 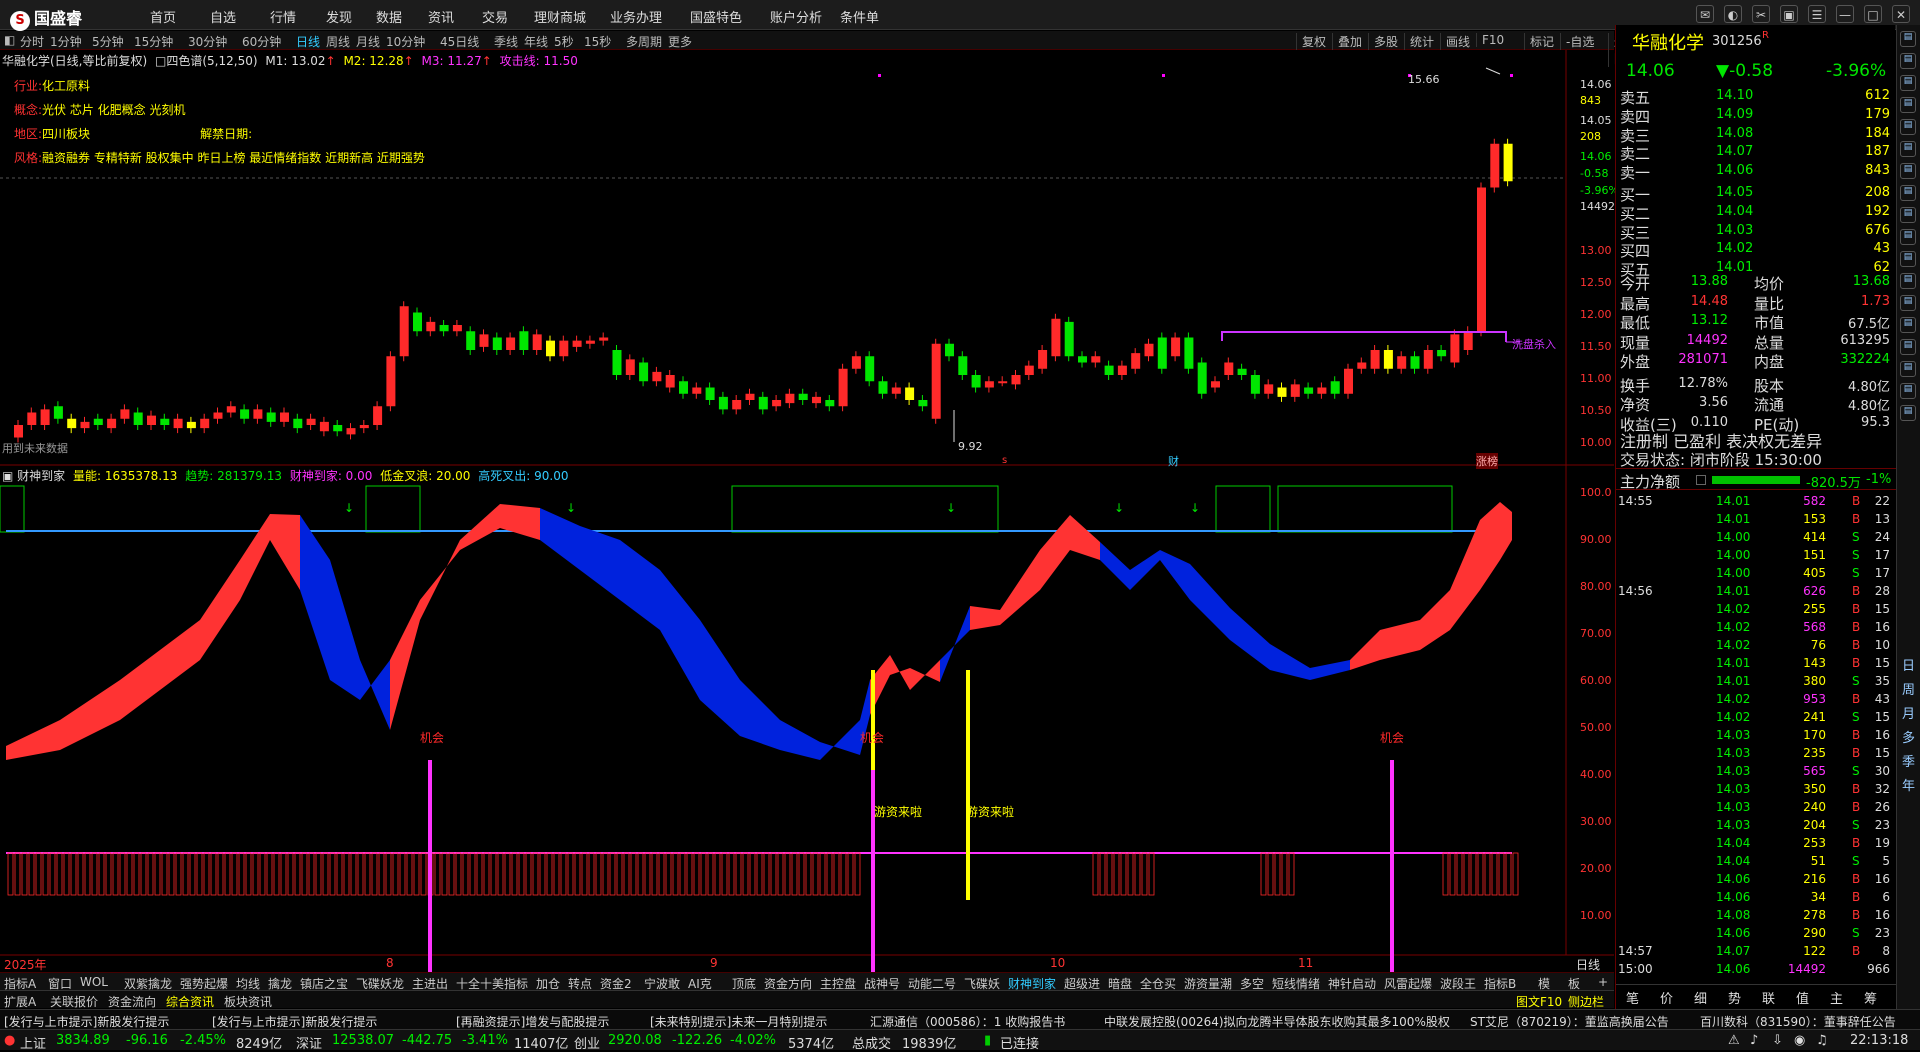 What do you see at coordinates (1799, 1040) in the screenshot?
I see `chat-icon: ◉` at bounding box center [1799, 1040].